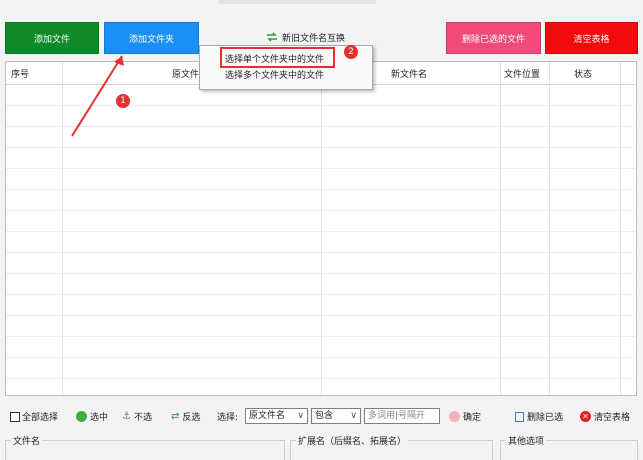  What do you see at coordinates (351, 52) in the screenshot?
I see `step-badge-2: 2` at bounding box center [351, 52].